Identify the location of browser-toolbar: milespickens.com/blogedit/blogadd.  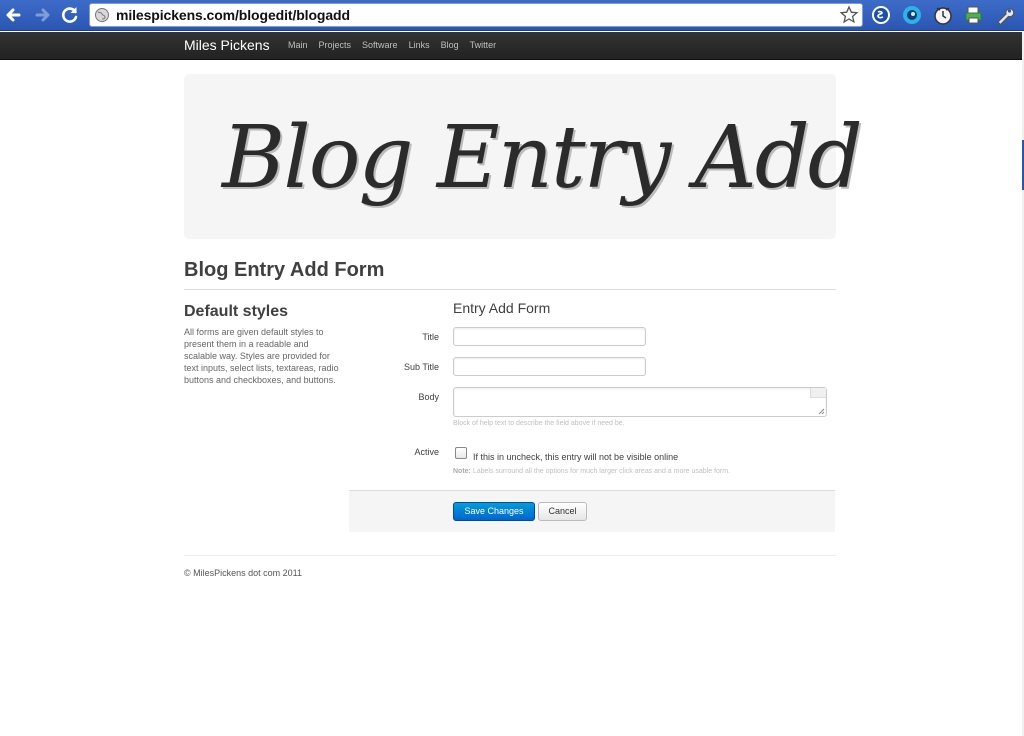
(512, 15).